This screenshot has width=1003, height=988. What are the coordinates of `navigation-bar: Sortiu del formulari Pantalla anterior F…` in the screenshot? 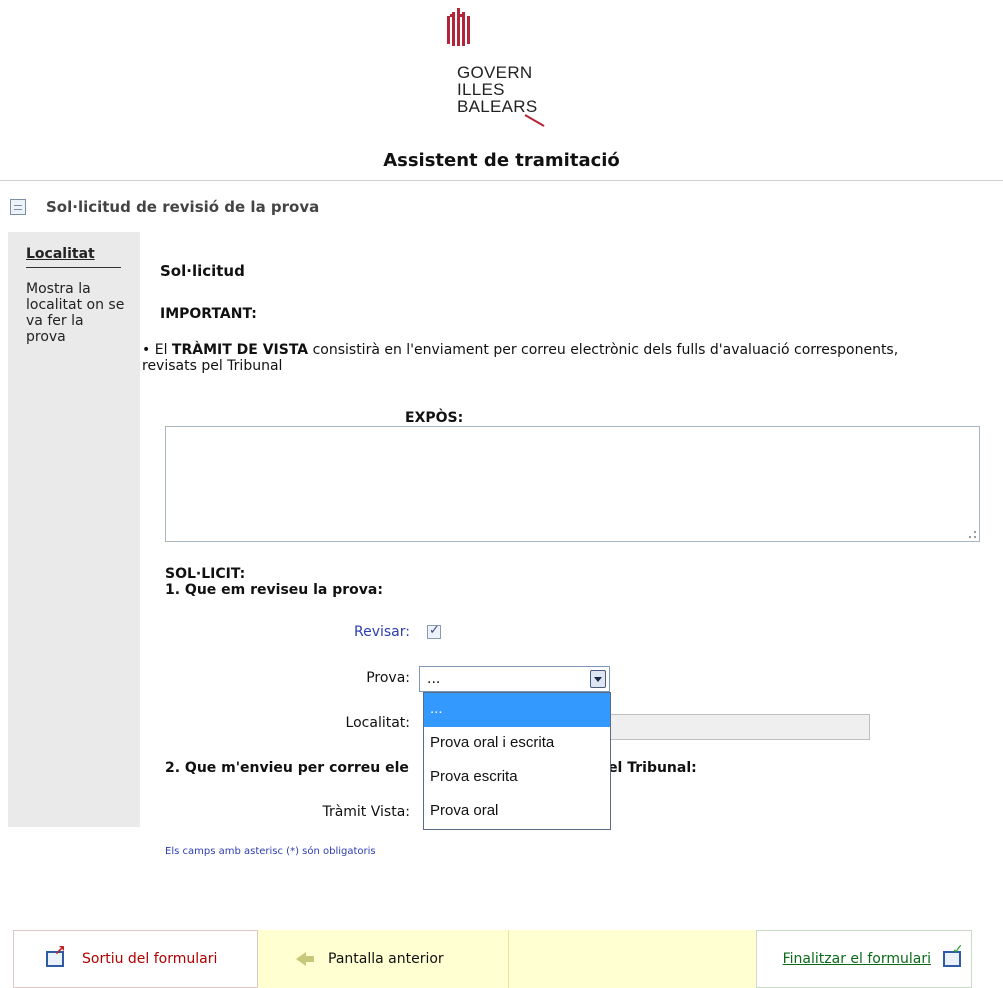 It's located at (508, 959).